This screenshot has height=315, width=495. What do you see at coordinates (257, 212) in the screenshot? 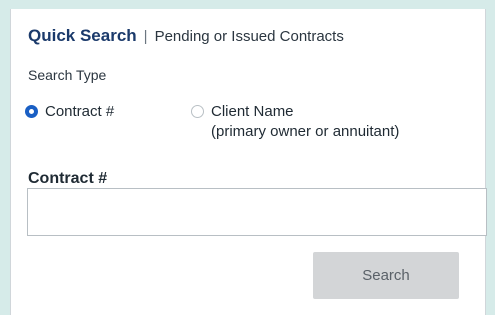
I see `contract-number-input` at bounding box center [257, 212].